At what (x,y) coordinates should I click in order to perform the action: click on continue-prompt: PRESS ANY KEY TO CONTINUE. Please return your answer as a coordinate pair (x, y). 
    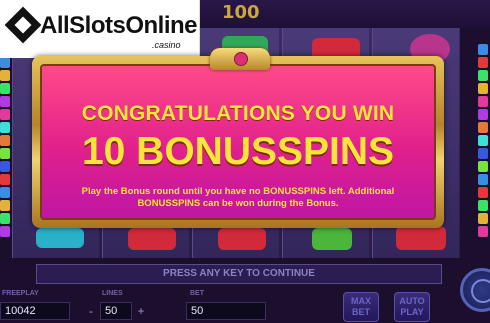
    Looking at the image, I should click on (239, 274).